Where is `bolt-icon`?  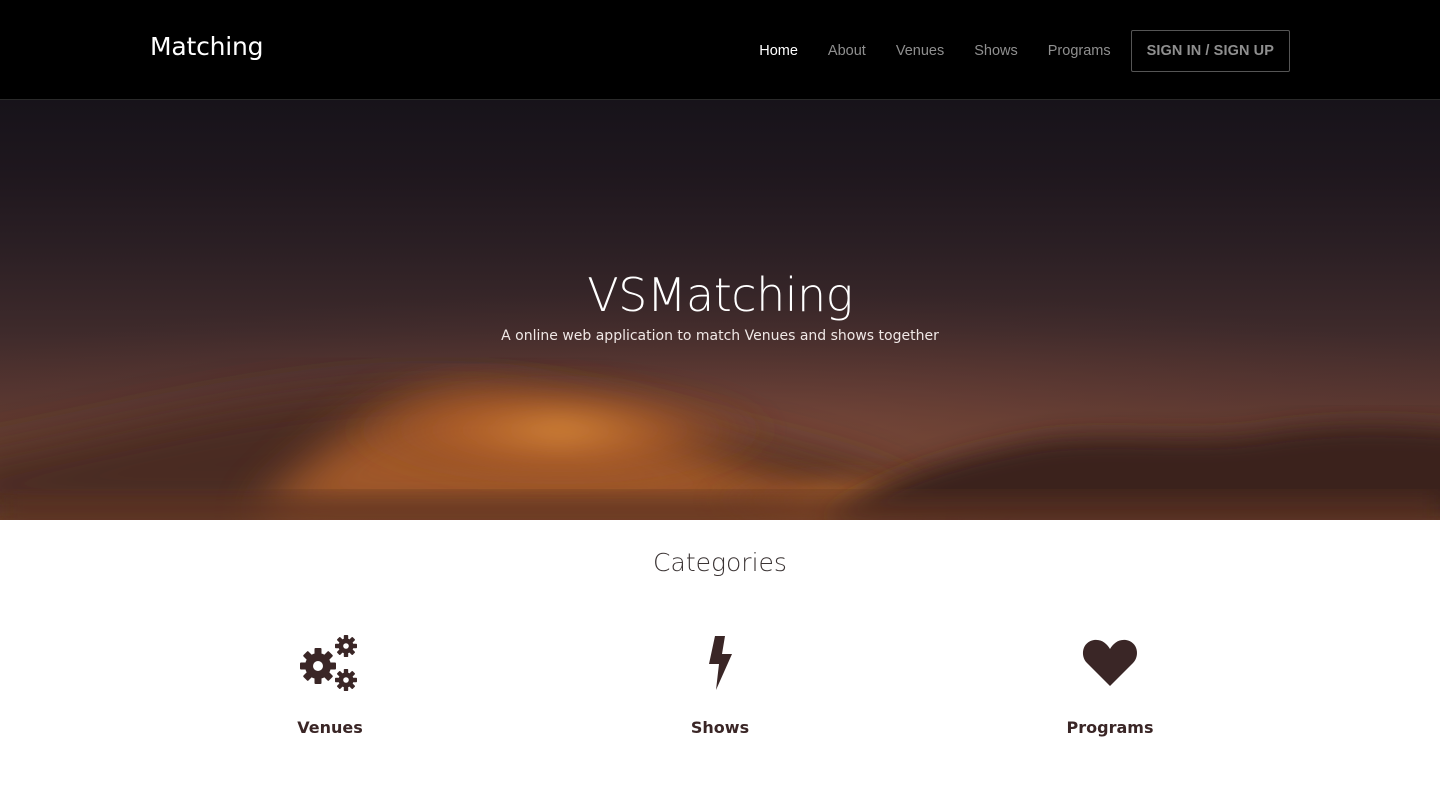 bolt-icon is located at coordinates (720, 663).